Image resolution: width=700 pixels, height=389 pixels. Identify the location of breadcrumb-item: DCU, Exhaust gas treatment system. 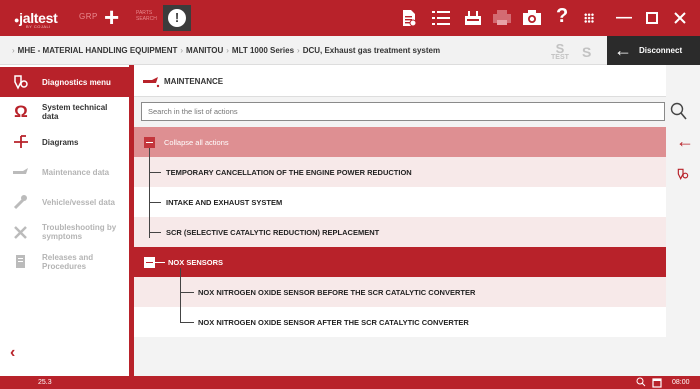
(371, 50).